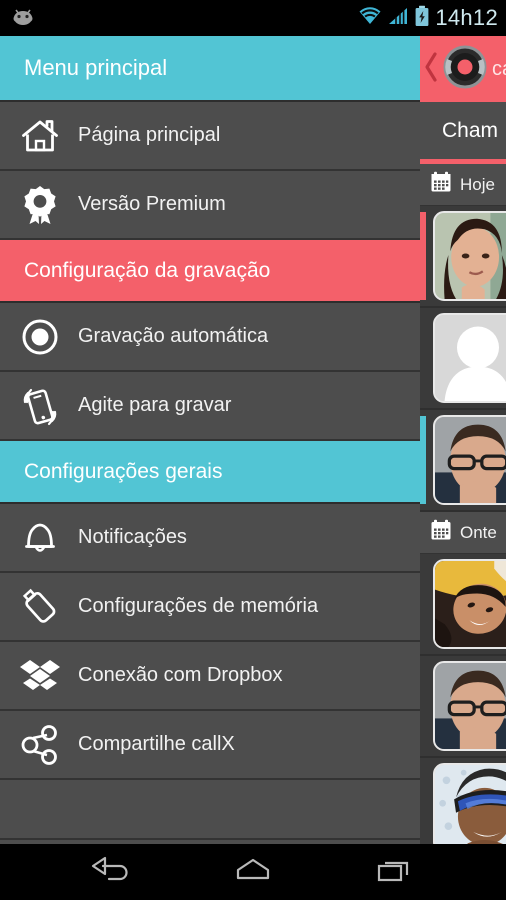  I want to click on android-robot-icon, so click(23, 18).